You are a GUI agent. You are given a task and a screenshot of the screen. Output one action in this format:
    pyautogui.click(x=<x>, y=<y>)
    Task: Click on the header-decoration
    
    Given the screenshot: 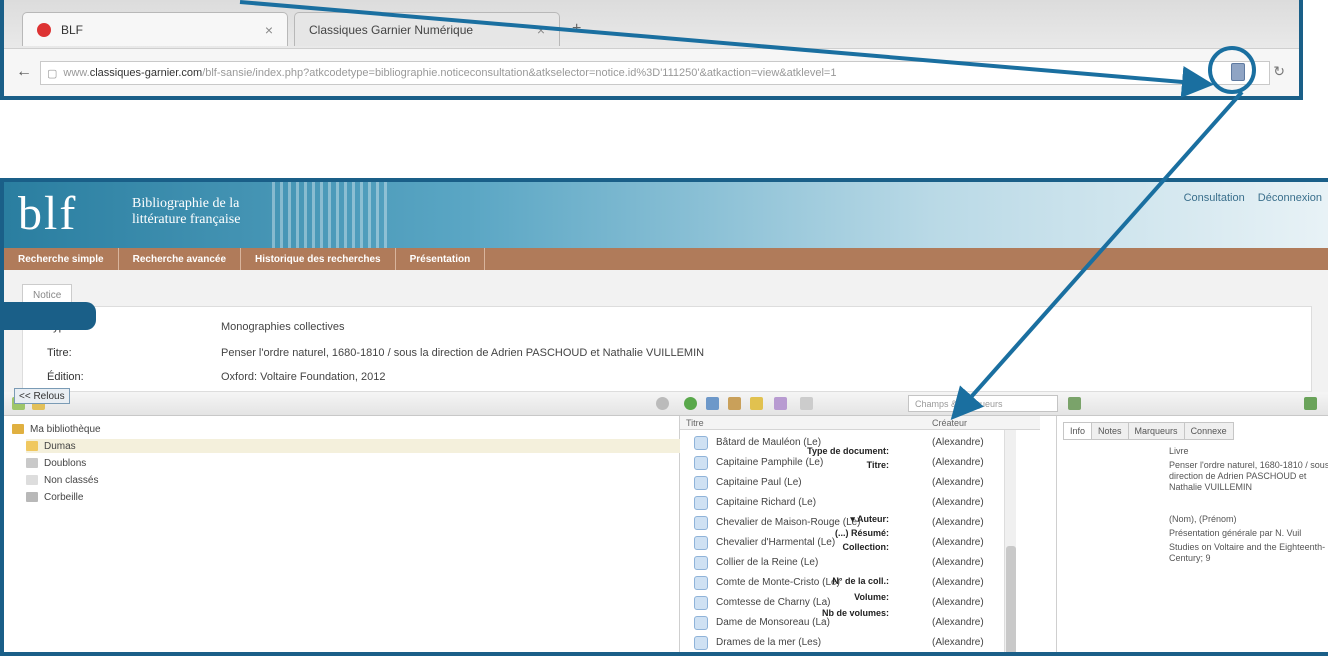 What is the action you would take?
    pyautogui.click(x=332, y=215)
    